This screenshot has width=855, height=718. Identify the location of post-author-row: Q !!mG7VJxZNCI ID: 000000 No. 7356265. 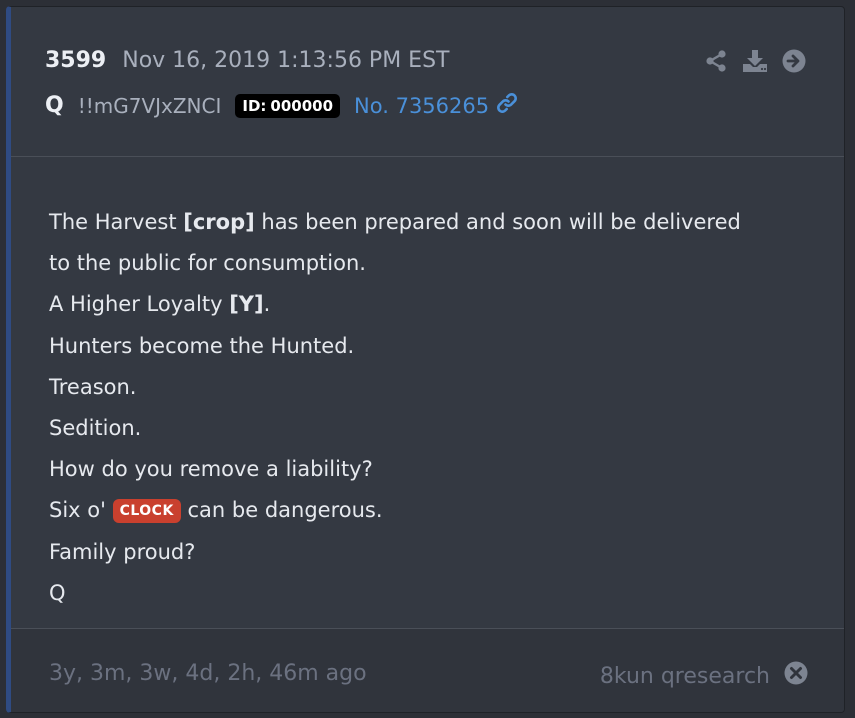
(282, 105).